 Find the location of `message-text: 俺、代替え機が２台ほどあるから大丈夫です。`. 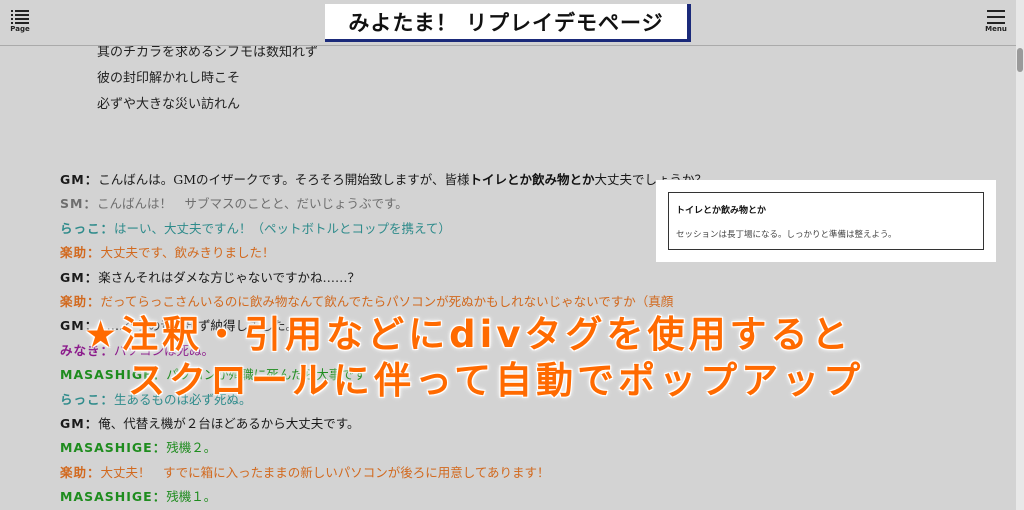

message-text: 俺、代替え機が２台ほどあるから大丈夫です。 is located at coordinates (229, 423).